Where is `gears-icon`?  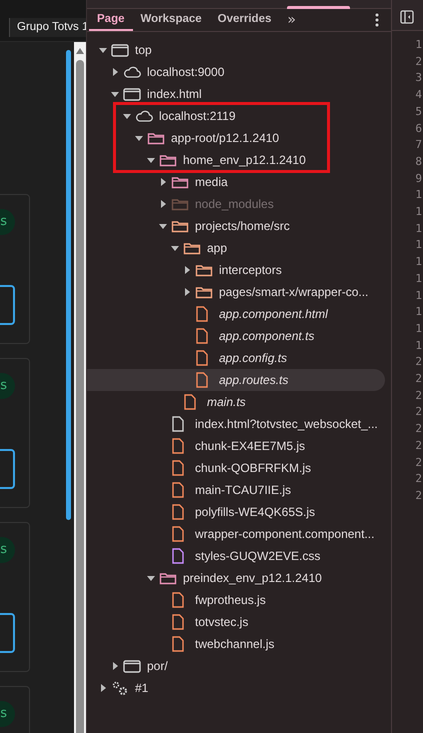 gears-icon is located at coordinates (120, 688).